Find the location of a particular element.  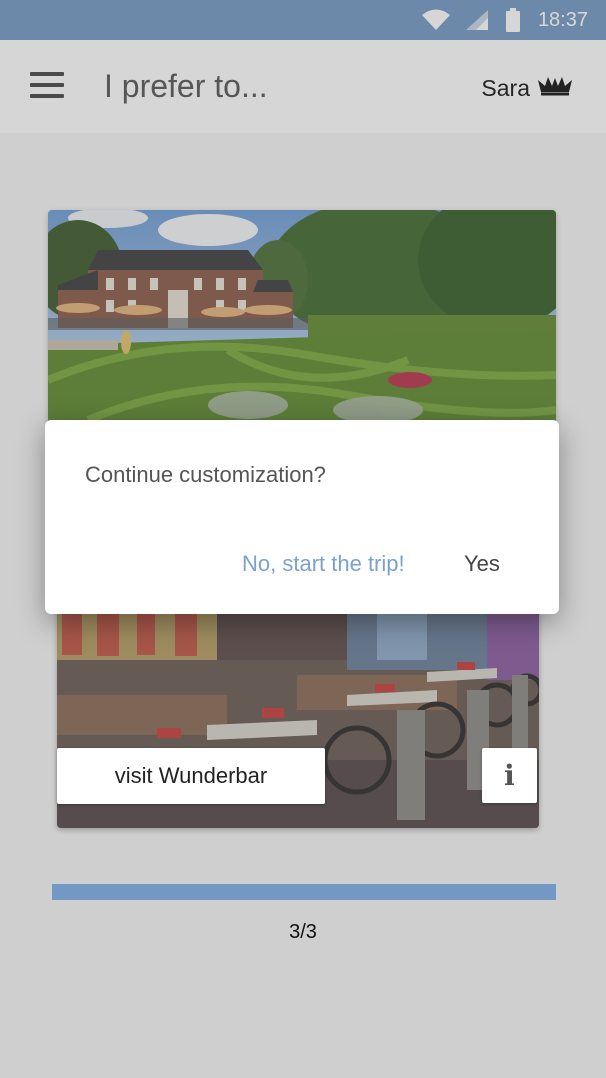

yes-button: Yes is located at coordinates (482, 564).